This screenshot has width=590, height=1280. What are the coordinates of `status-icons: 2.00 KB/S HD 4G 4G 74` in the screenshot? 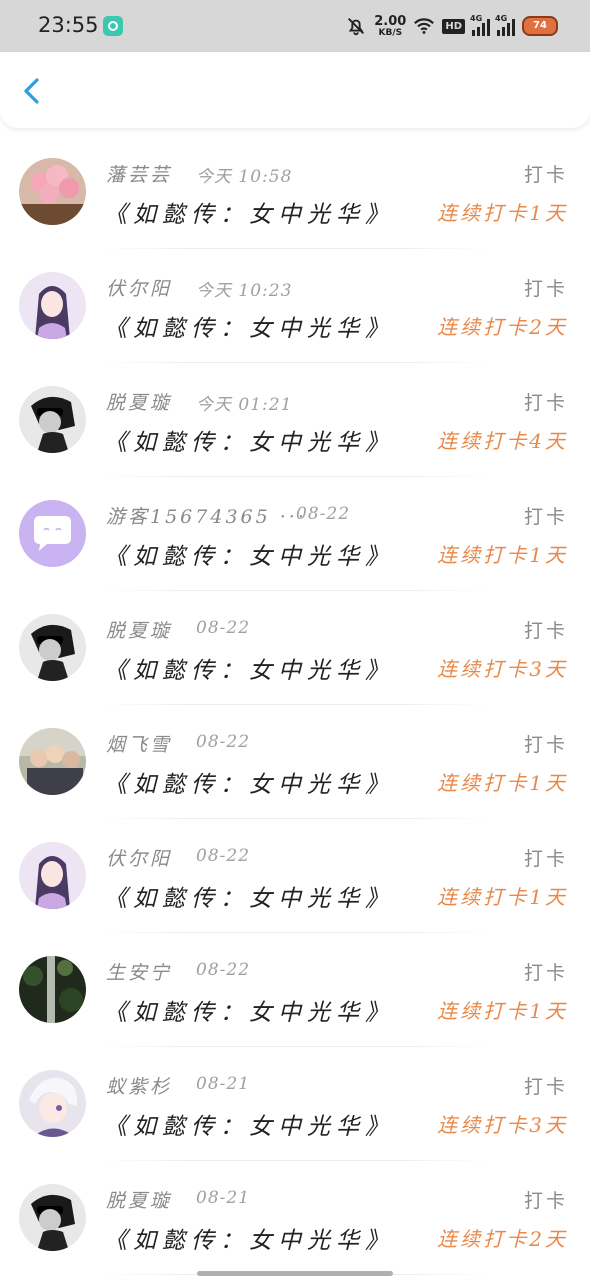 It's located at (451, 26).